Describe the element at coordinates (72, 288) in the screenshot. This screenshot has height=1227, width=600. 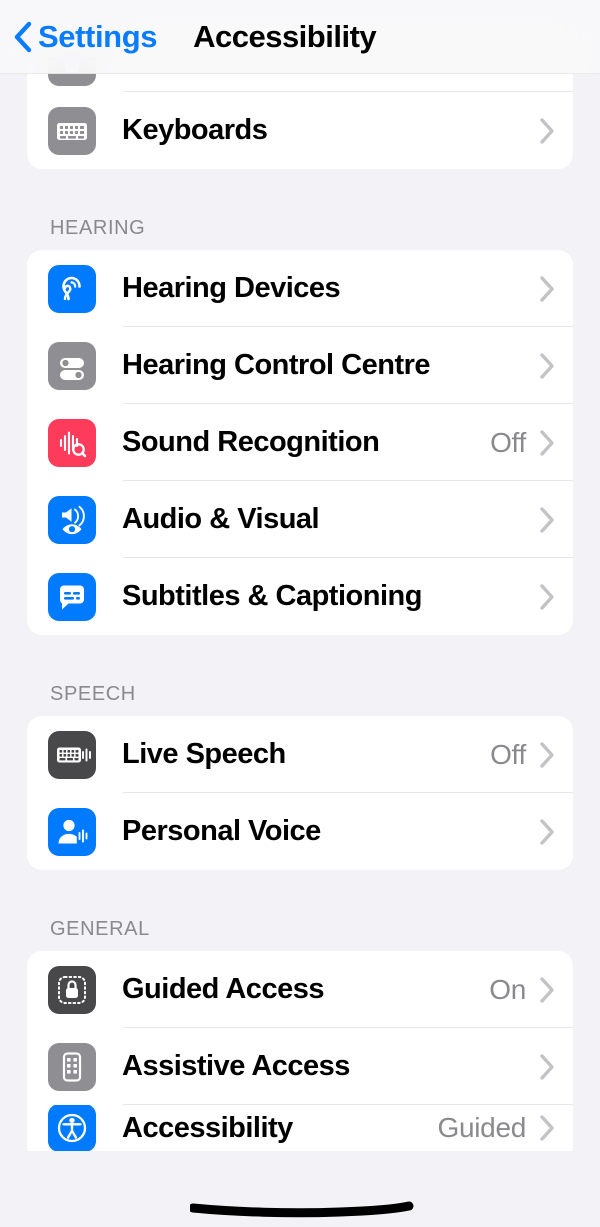
I see `ear-icon` at that location.